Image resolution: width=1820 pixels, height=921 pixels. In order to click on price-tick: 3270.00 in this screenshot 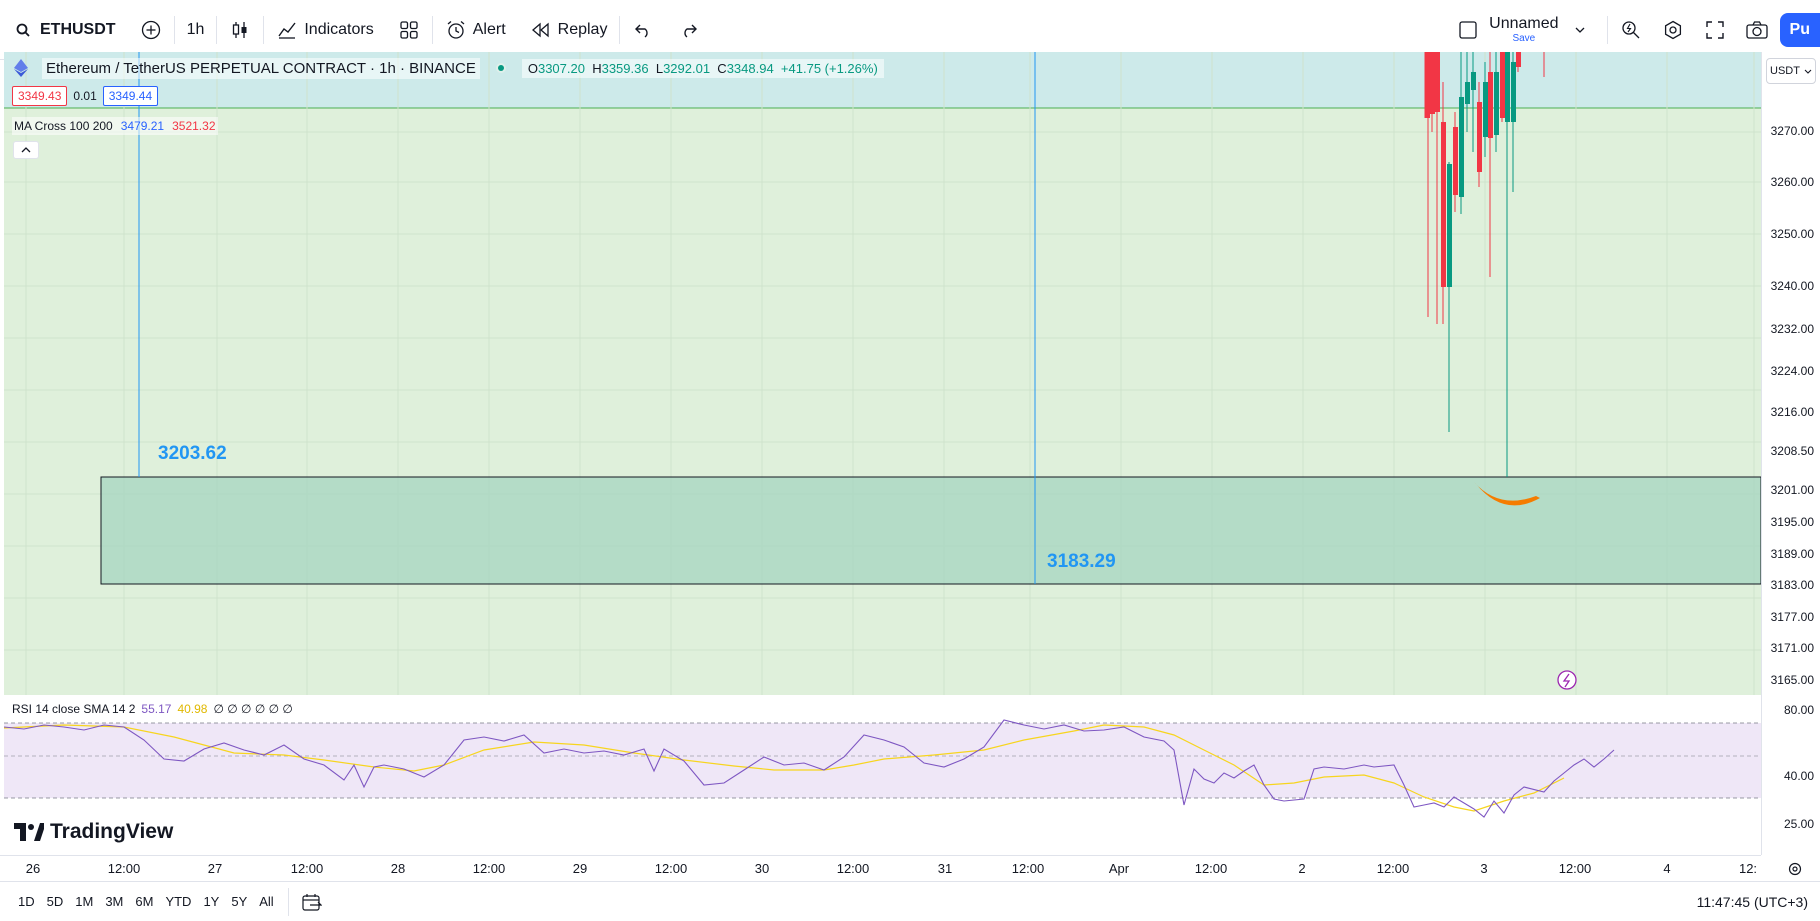, I will do `click(1792, 131)`.